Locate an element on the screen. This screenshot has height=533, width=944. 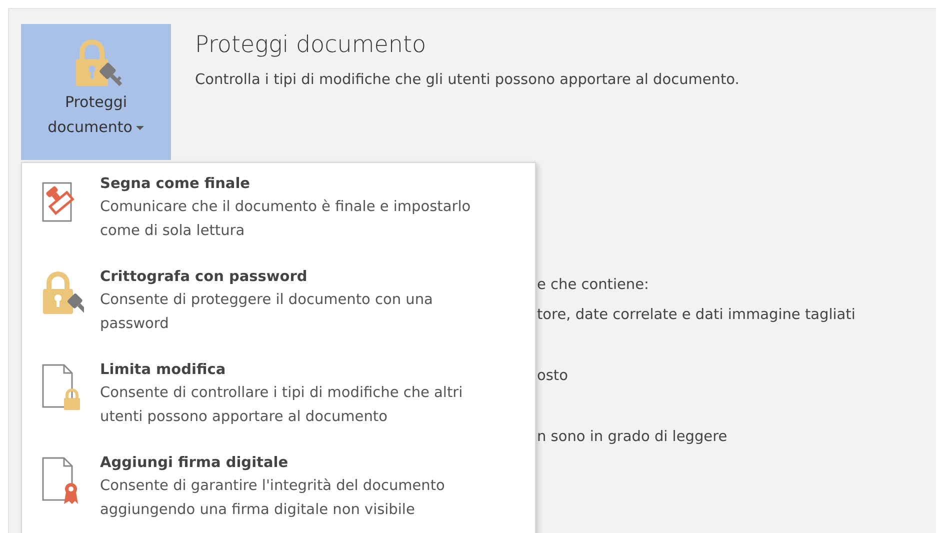
section-description: Controlla i tipi di modifiche che gli utenti possono apportare al documento. is located at coordinates (467, 80).